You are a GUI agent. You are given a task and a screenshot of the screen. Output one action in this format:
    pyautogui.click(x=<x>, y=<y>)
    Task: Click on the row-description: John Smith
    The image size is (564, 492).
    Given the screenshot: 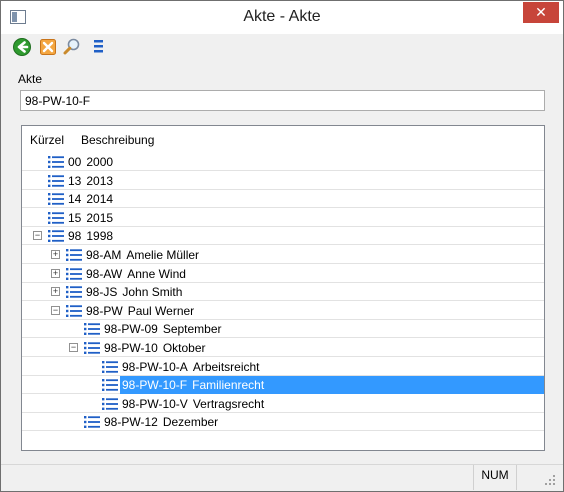 What is the action you would take?
    pyautogui.click(x=152, y=292)
    